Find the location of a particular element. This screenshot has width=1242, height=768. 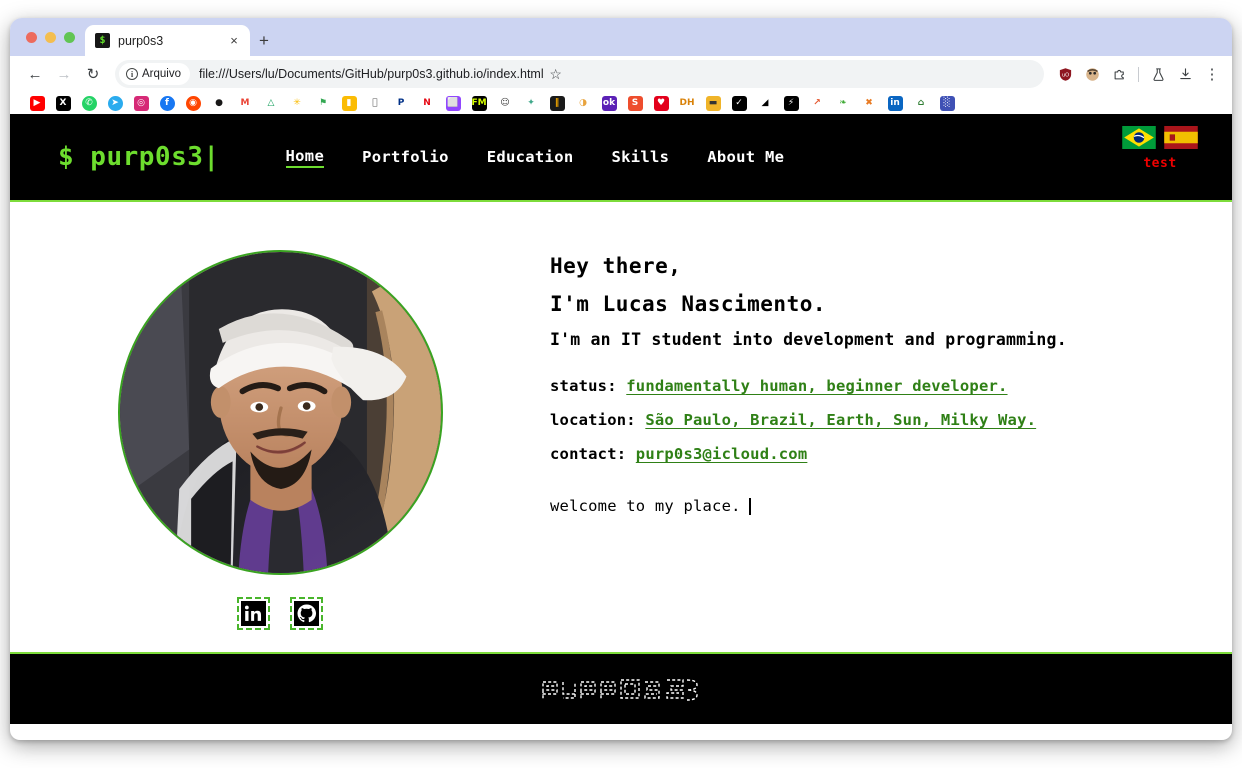

labs-flask-icon is located at coordinates (1158, 74).